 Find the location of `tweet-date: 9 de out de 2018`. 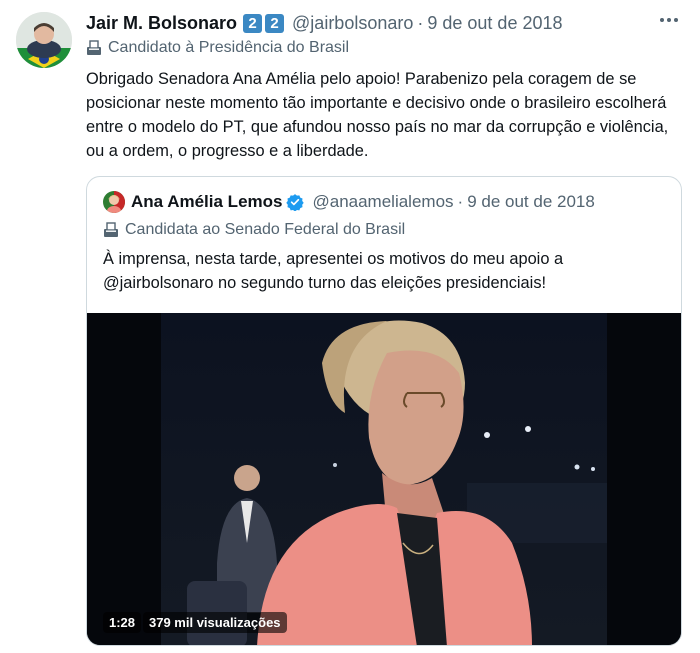

tweet-date: 9 de out de 2018 is located at coordinates (494, 23).